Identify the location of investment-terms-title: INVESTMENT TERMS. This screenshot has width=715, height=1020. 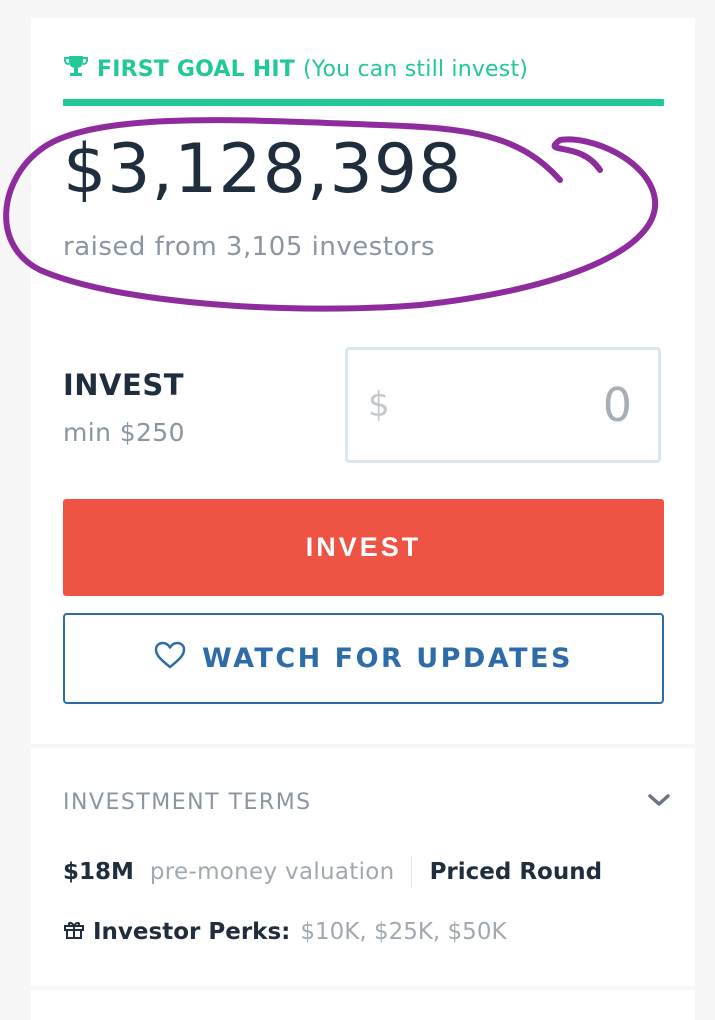
(187, 802).